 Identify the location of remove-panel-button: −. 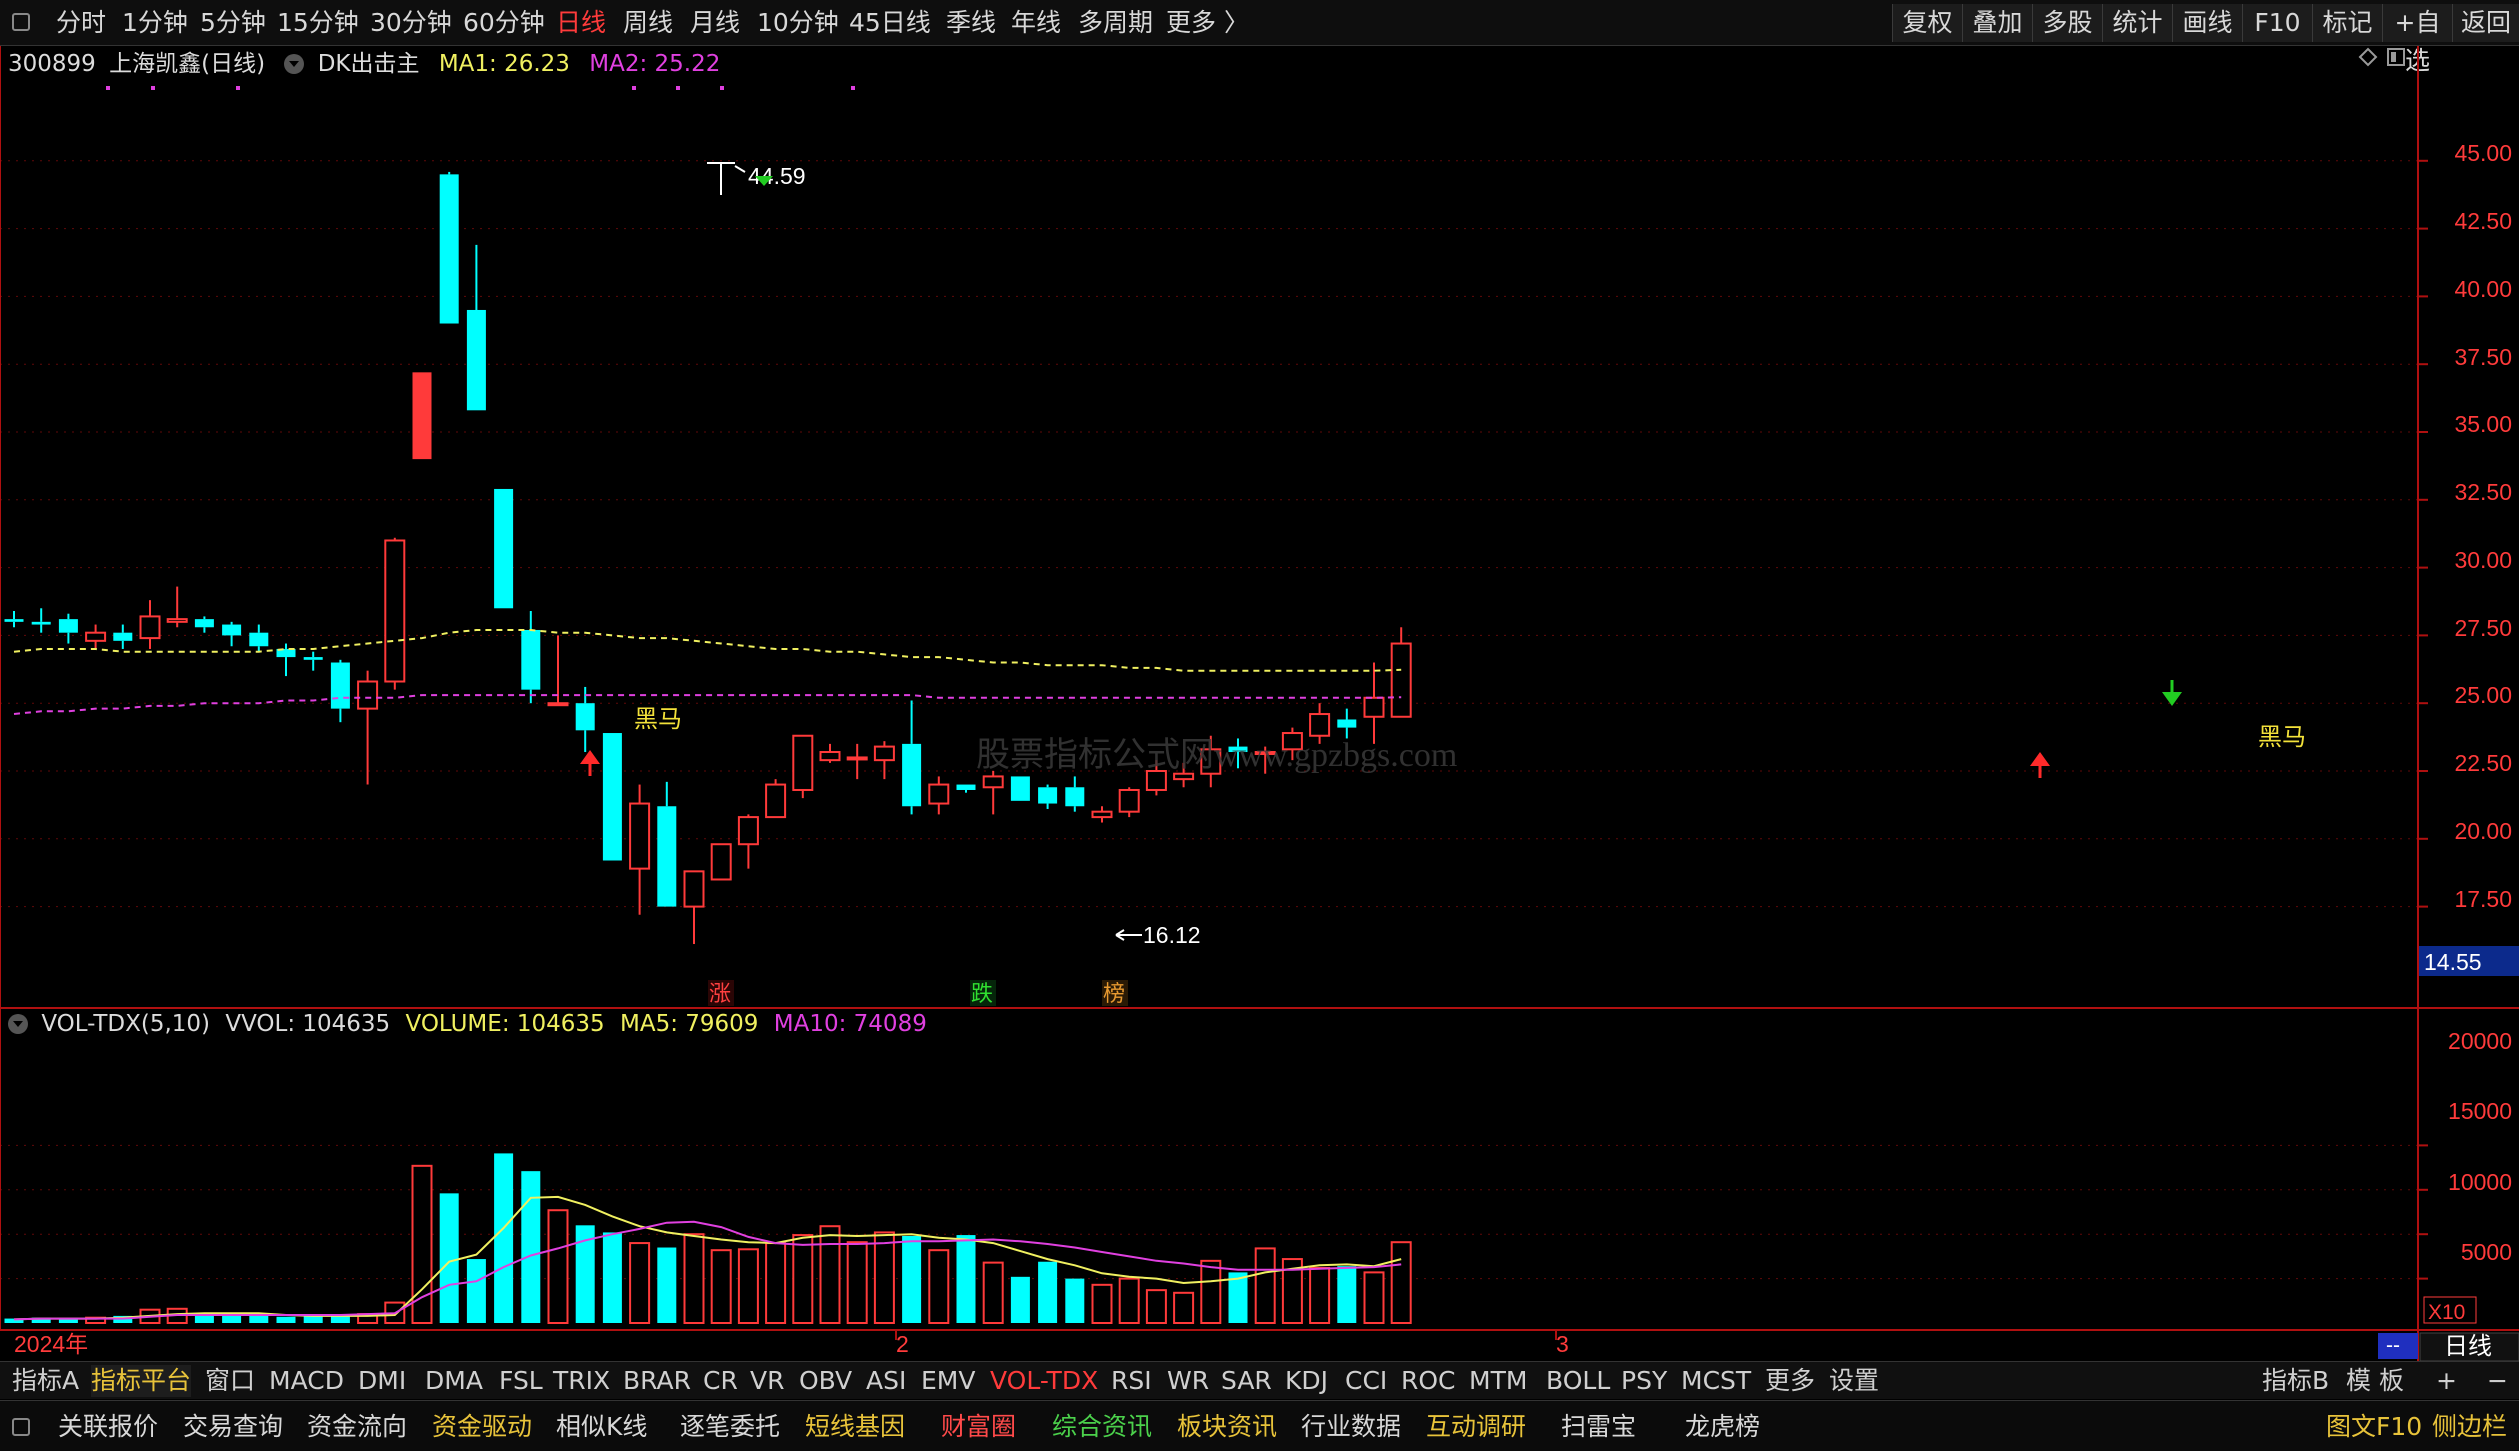
(2497, 1381).